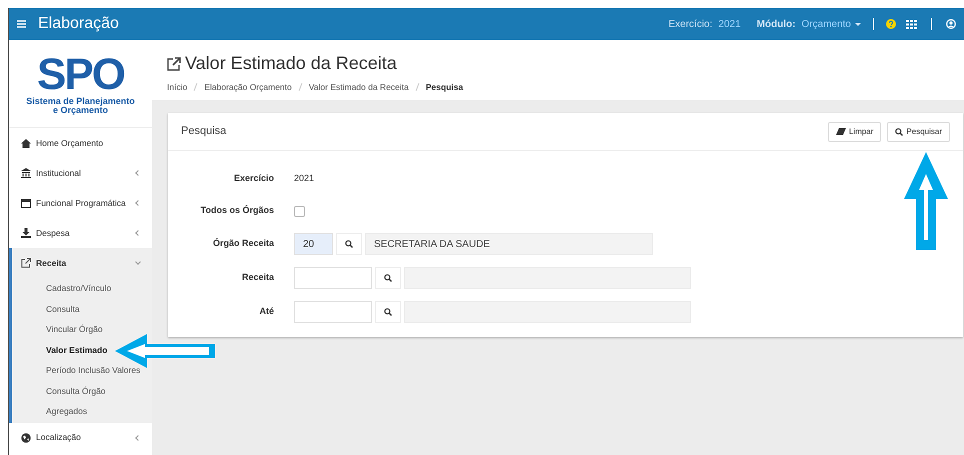 Image resolution: width=964 pixels, height=455 pixels. I want to click on sidebar-item: Despesa, so click(80, 233).